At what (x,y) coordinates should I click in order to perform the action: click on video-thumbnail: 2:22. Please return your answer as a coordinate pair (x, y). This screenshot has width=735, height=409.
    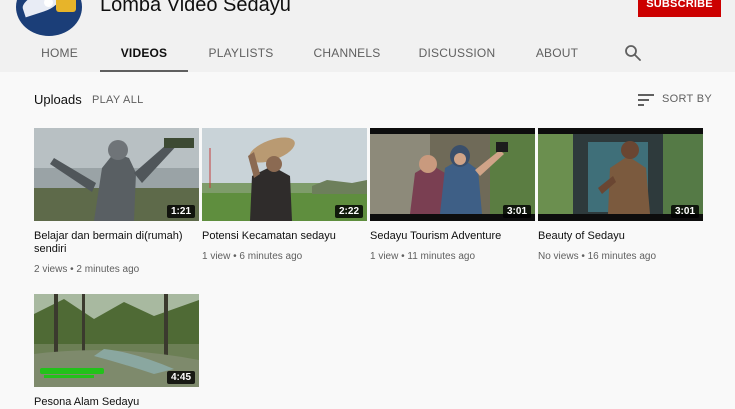
    Looking at the image, I should click on (284, 174).